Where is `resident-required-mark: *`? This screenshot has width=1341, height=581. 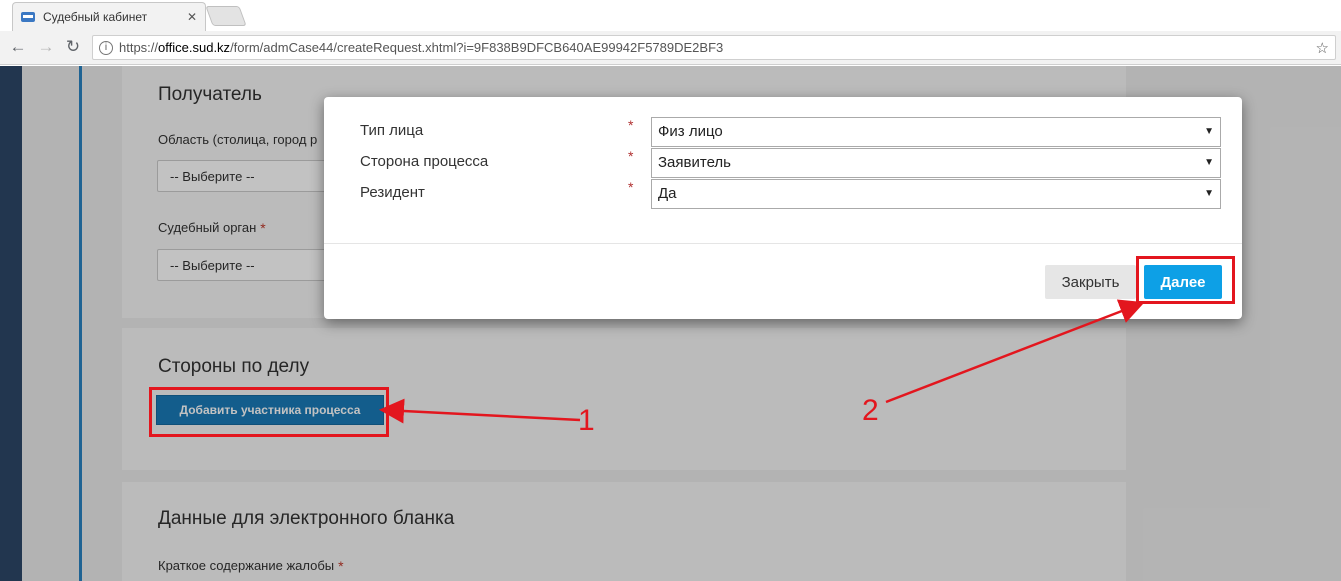
resident-required-mark: * is located at coordinates (631, 187).